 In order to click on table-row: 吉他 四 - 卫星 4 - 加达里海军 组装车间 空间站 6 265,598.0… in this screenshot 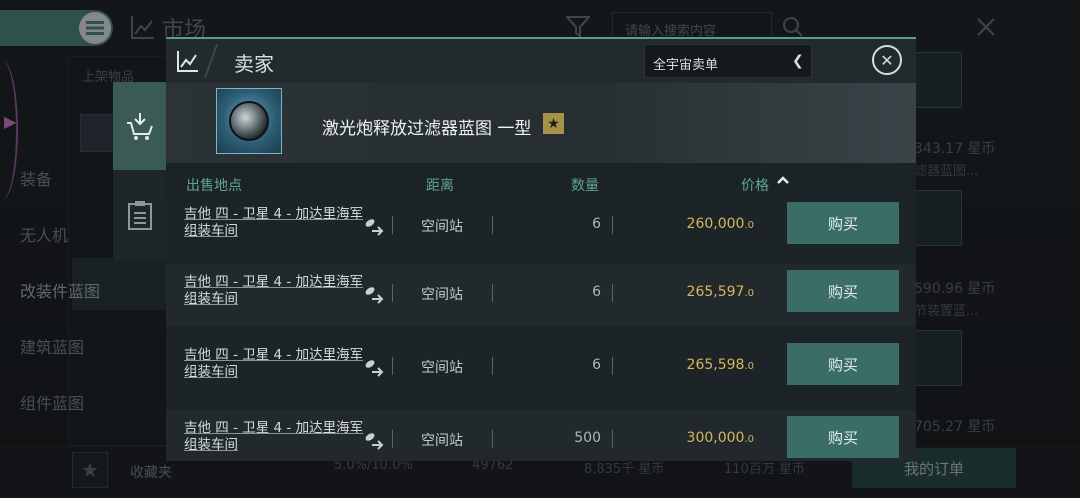, I will do `click(541, 368)`.